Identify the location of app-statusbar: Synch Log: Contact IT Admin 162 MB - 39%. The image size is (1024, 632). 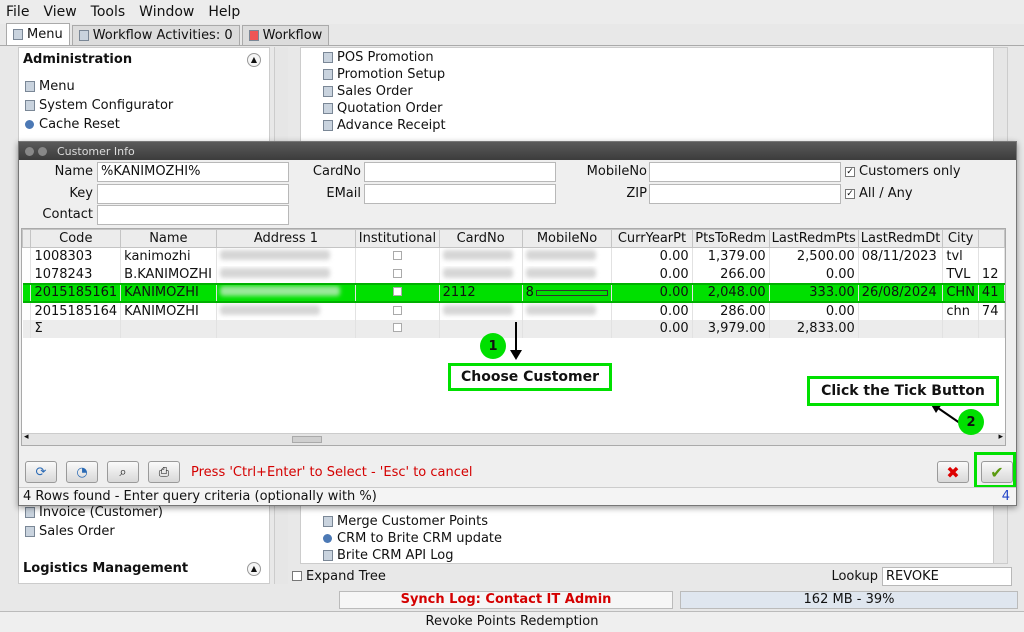
(512, 599).